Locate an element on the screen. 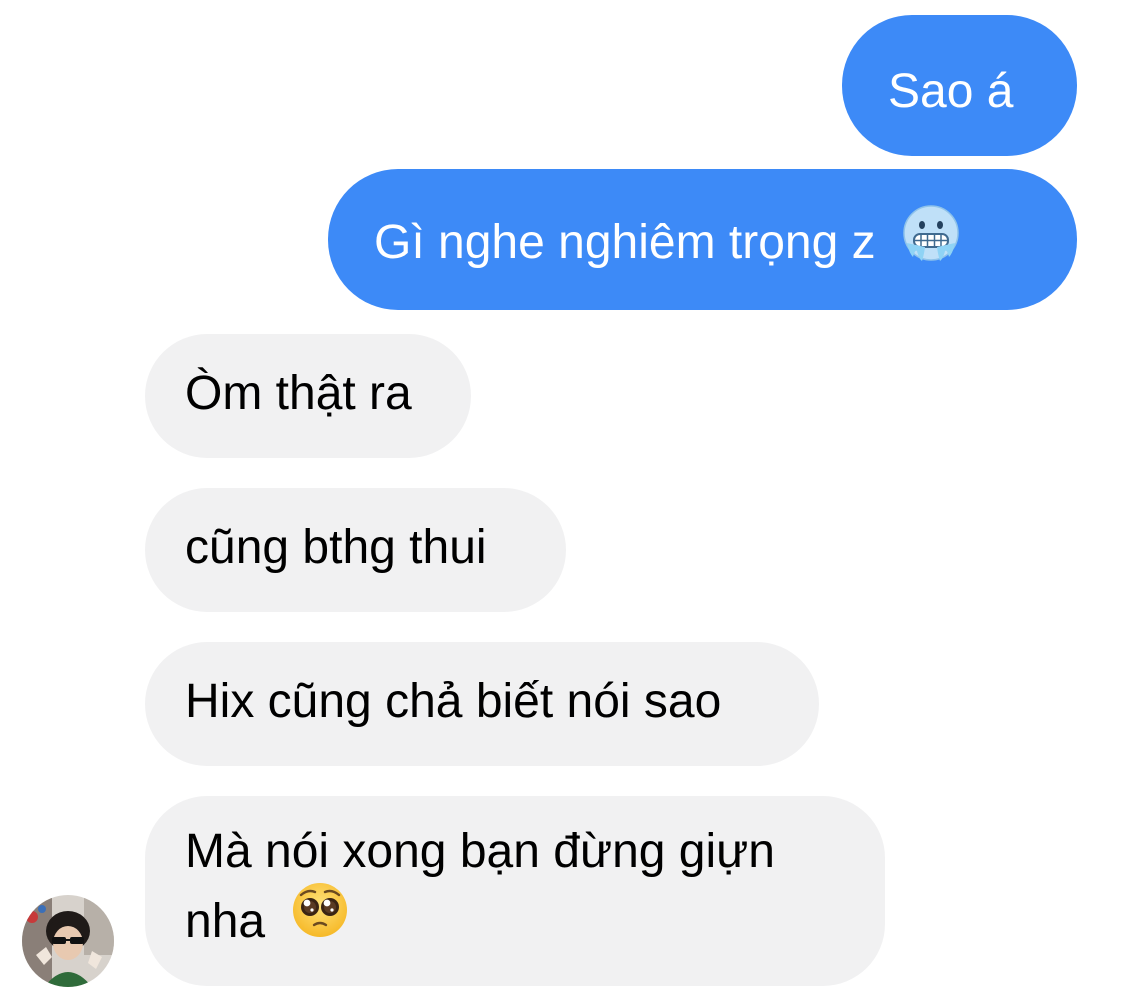 The height and width of the screenshot is (999, 1125). message-text: Sao á is located at coordinates (951, 91).